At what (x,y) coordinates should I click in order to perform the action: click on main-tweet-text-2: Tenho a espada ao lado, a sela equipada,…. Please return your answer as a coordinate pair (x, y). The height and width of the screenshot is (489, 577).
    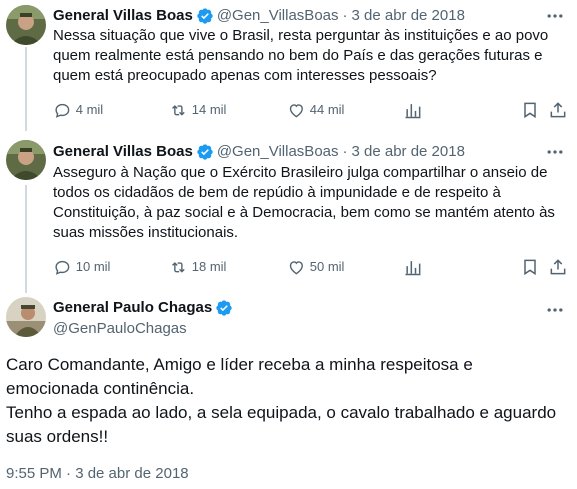
    Looking at the image, I should click on (281, 424).